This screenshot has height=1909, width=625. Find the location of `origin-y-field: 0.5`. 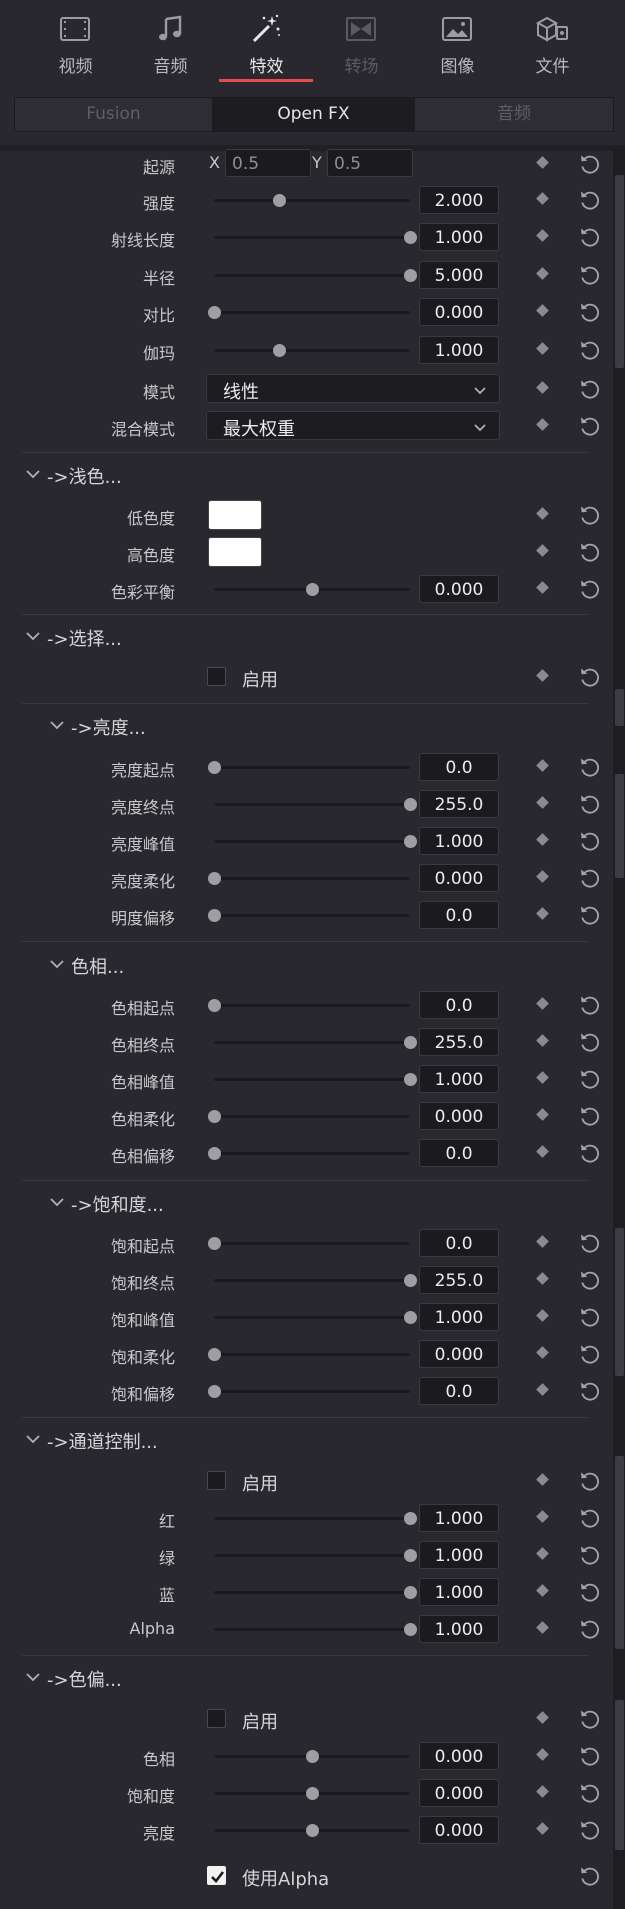

origin-y-field: 0.5 is located at coordinates (370, 163).